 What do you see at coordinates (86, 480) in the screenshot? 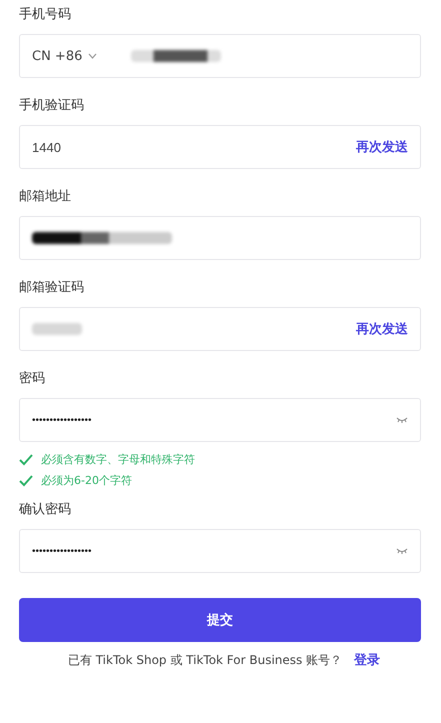
I see `rule-text: 必须为6-20个字符` at bounding box center [86, 480].